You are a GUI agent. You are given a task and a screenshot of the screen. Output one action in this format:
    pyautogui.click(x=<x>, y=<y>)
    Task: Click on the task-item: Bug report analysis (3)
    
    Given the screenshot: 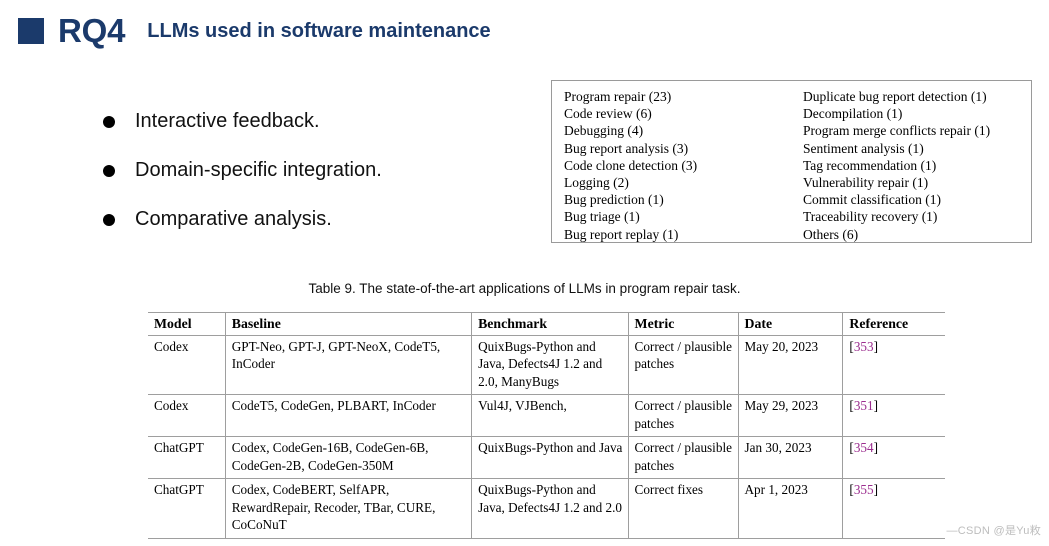 What is the action you would take?
    pyautogui.click(x=626, y=148)
    